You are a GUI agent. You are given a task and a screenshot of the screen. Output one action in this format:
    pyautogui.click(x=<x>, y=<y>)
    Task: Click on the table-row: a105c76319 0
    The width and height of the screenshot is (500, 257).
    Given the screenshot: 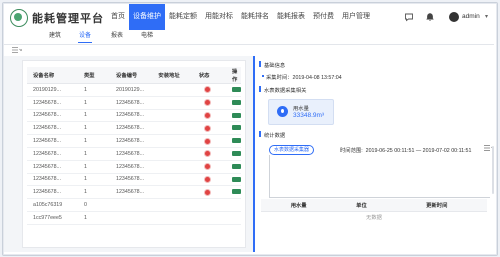 What is the action you would take?
    pyautogui.click(x=134, y=205)
    